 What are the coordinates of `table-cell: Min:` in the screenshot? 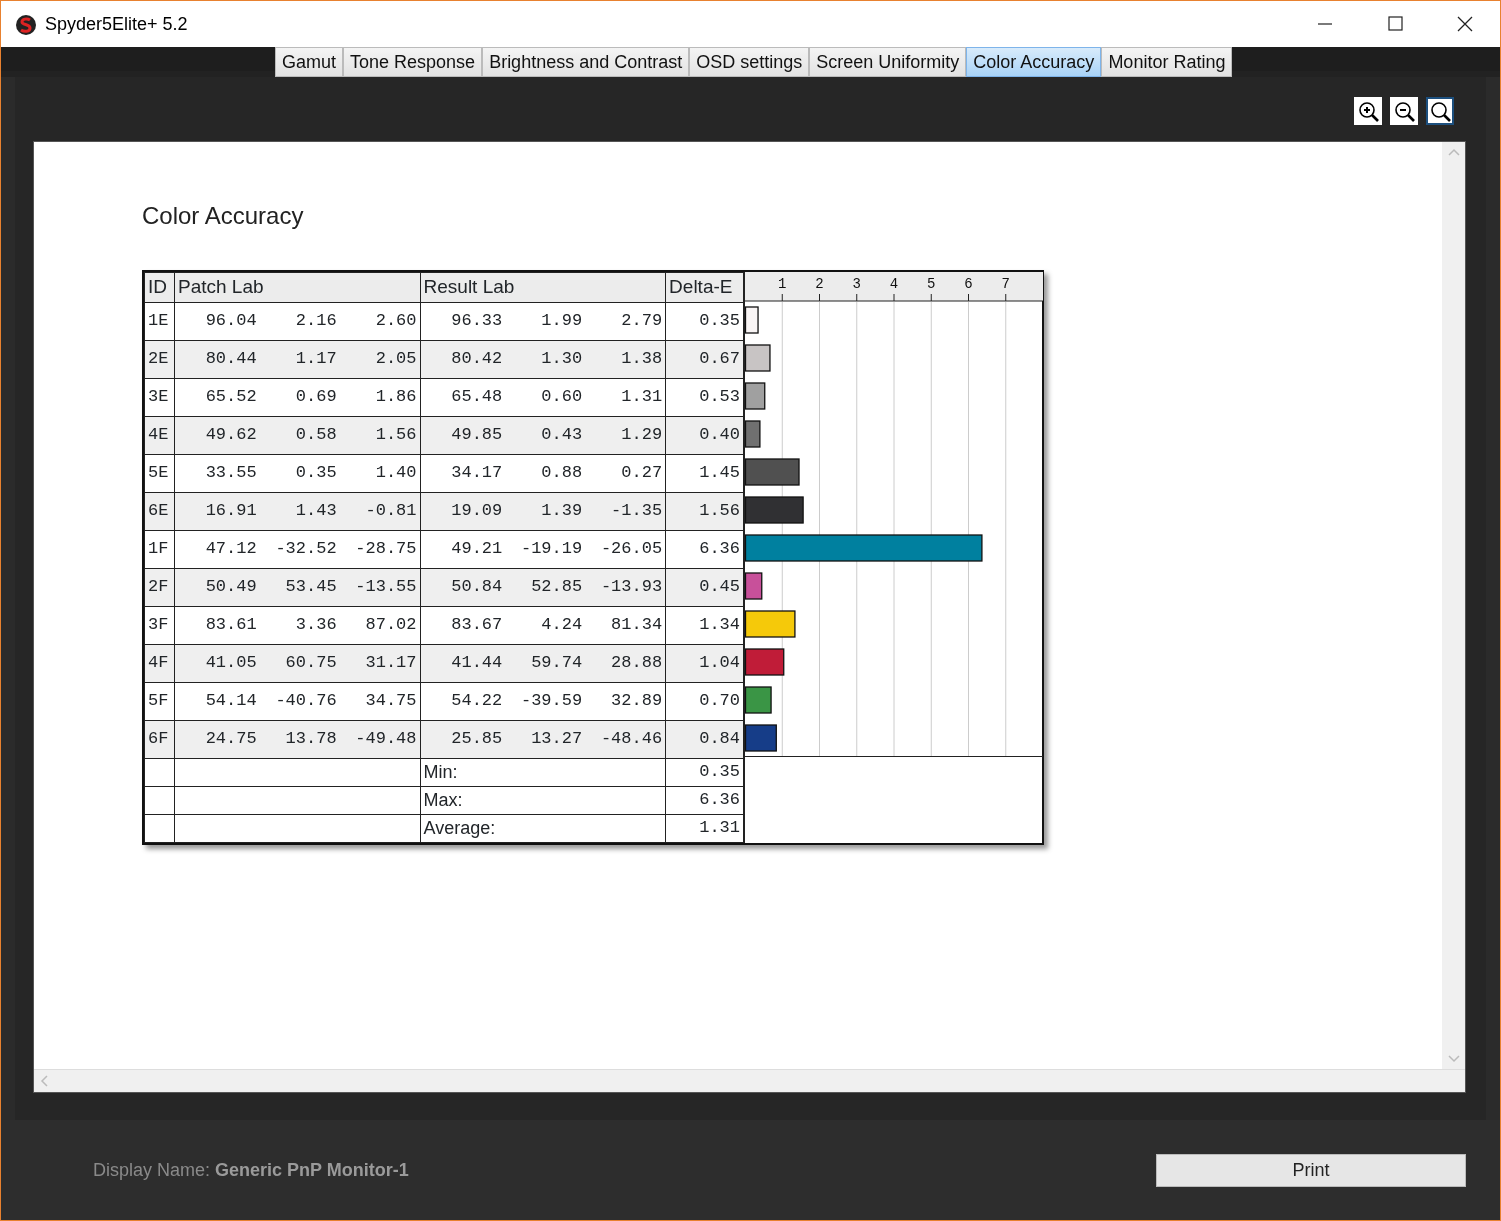 It's located at (543, 772).